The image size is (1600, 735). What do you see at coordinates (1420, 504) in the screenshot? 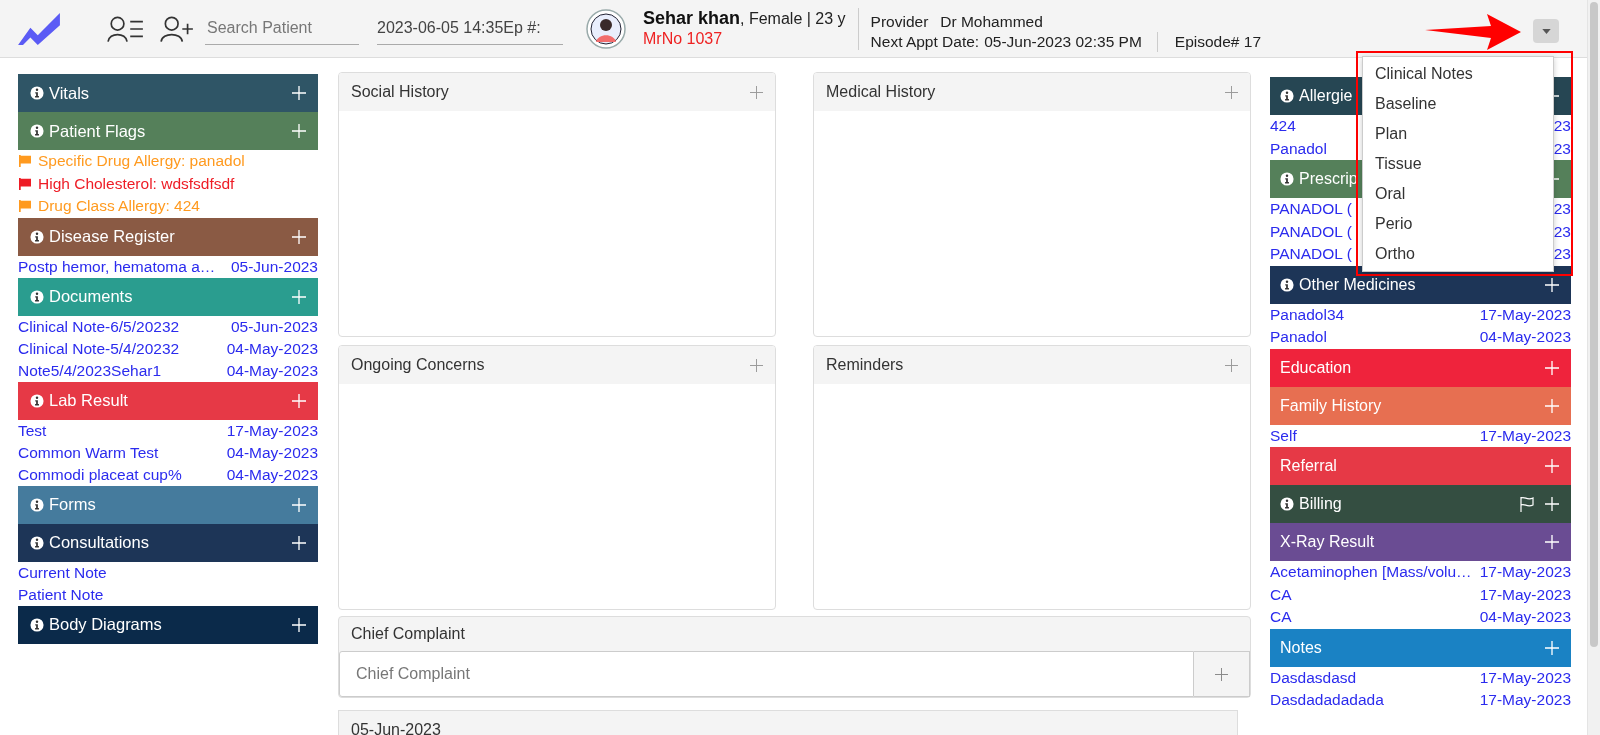
I see `section-header: Billing` at bounding box center [1420, 504].